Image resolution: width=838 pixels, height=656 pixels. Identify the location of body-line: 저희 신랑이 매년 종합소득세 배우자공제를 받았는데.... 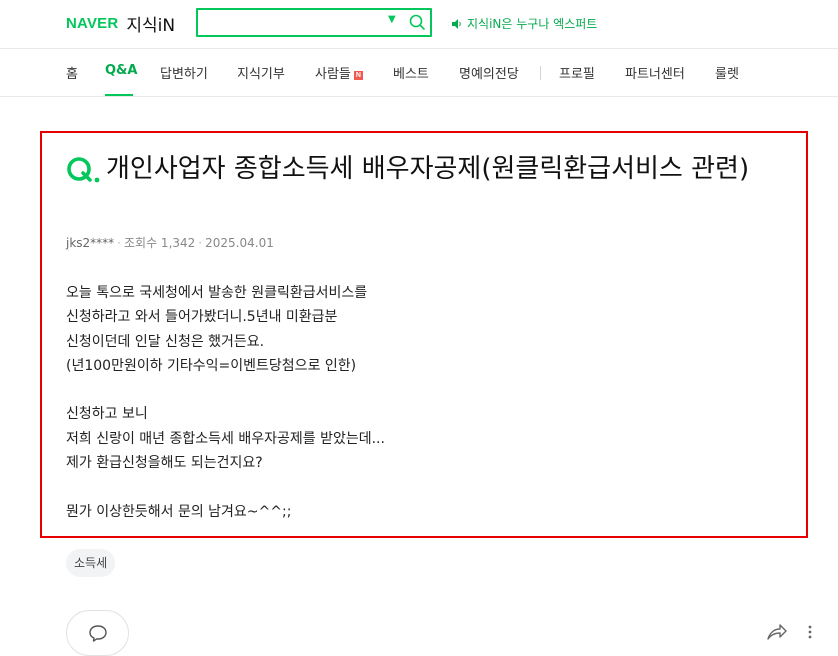
(225, 438).